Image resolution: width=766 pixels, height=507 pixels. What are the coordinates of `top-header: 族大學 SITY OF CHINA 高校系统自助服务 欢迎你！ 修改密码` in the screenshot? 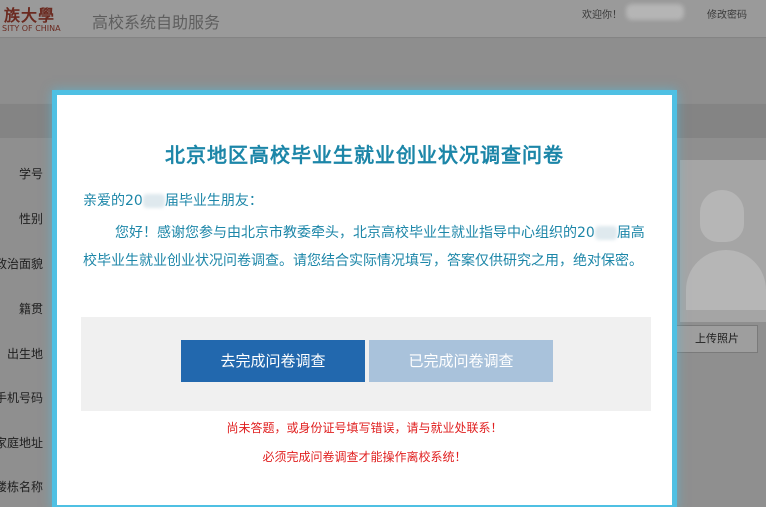 It's located at (383, 19).